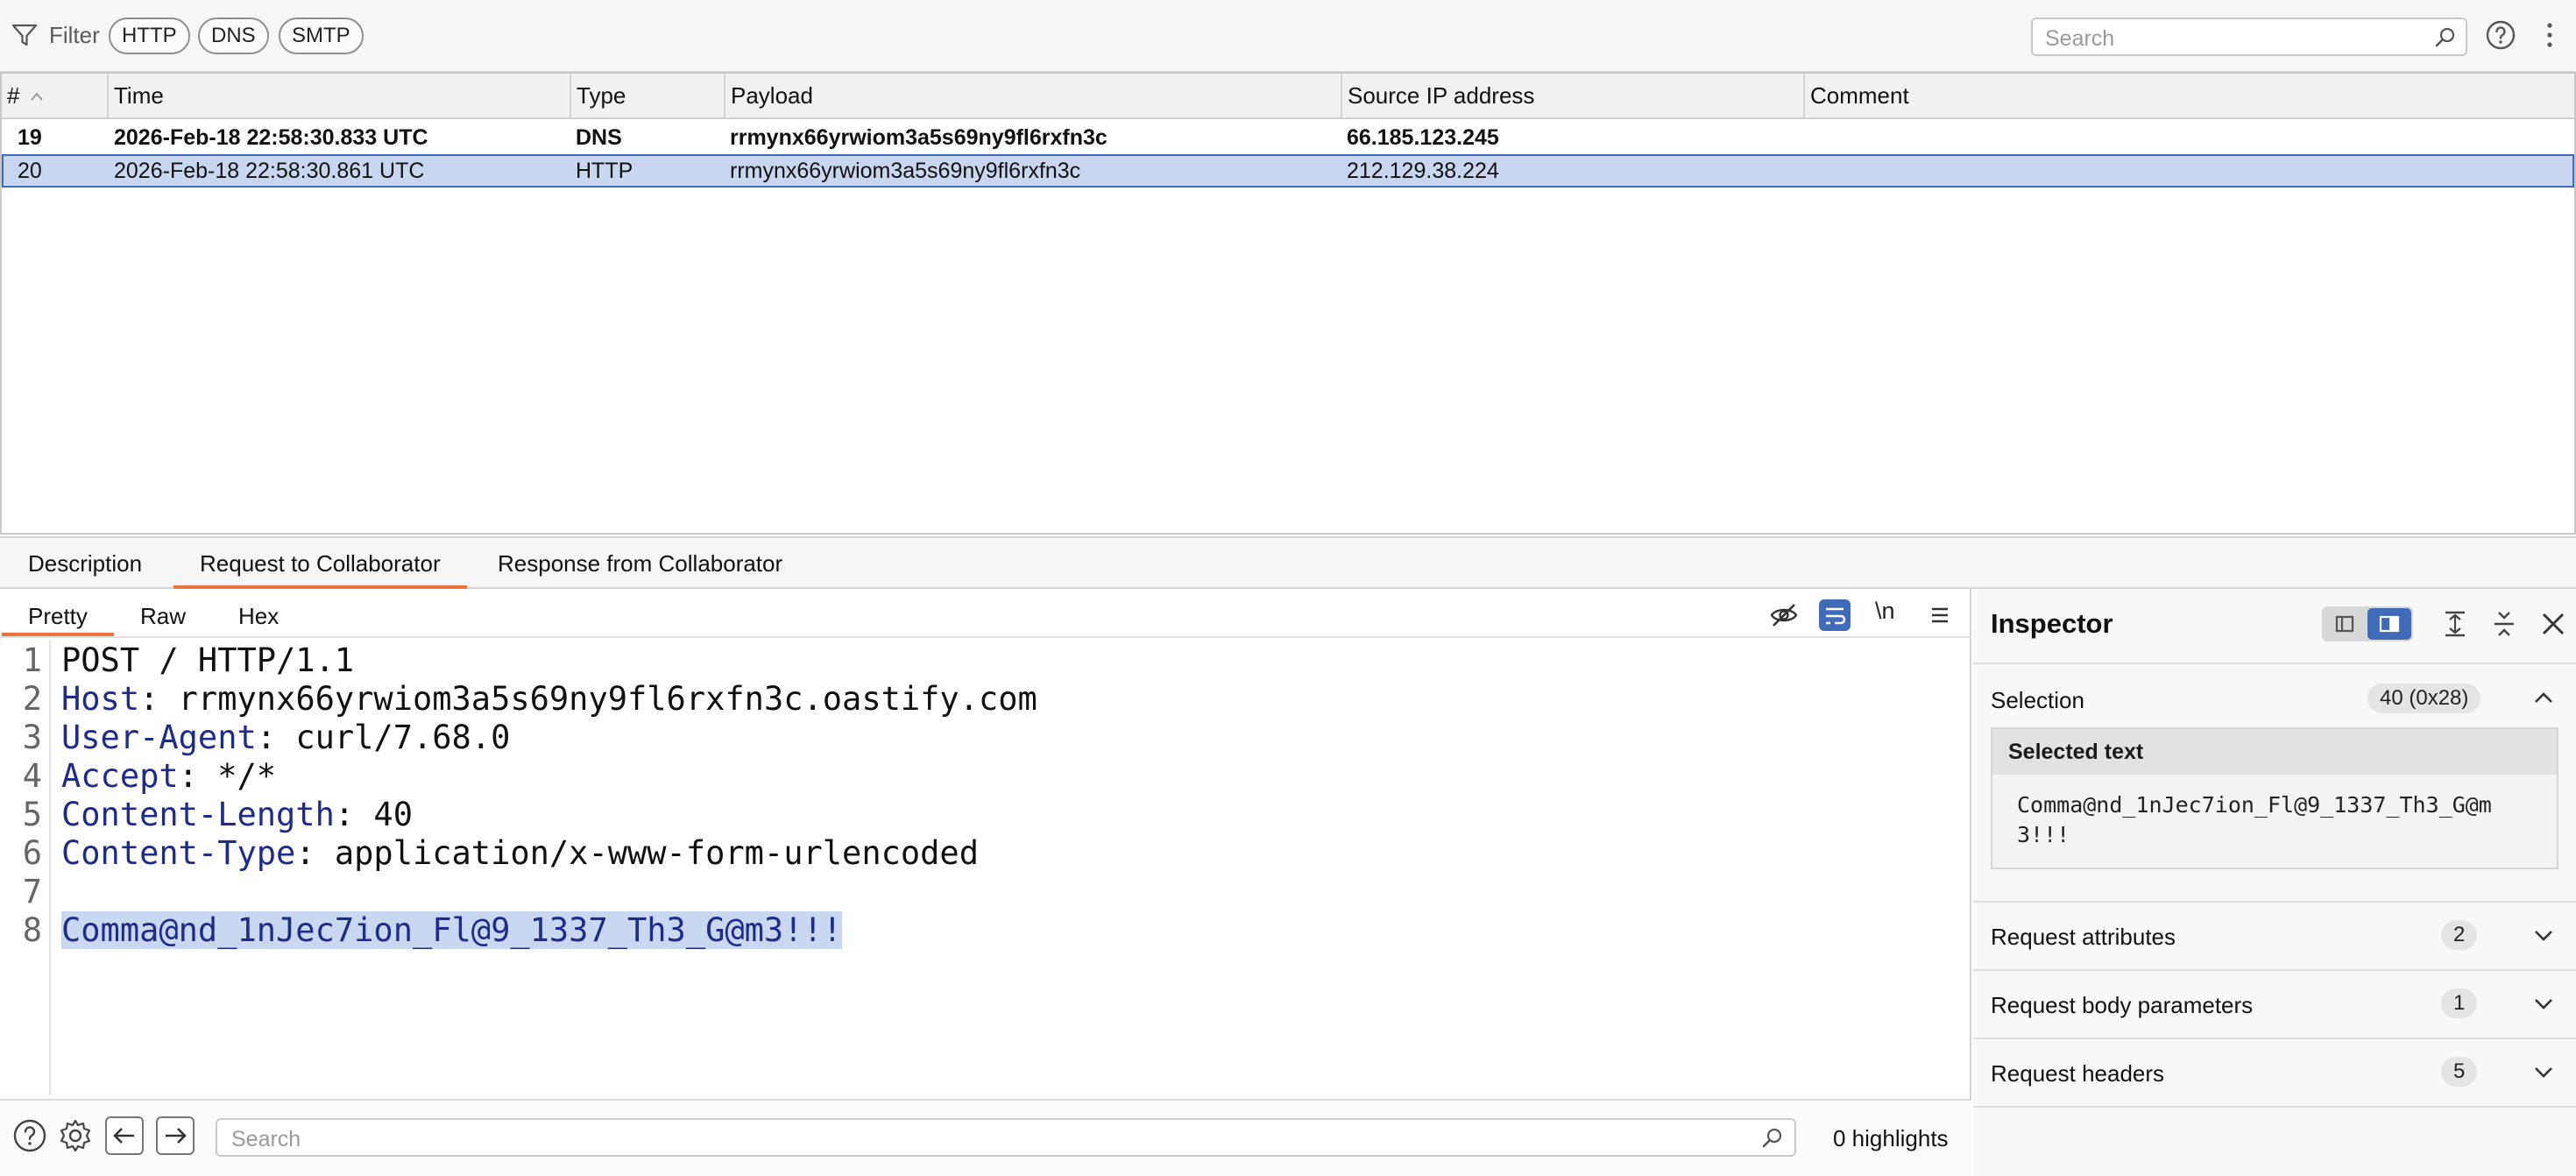 Image resolution: width=2576 pixels, height=1176 pixels. What do you see at coordinates (604, 171) in the screenshot?
I see `cell-type: HTTP` at bounding box center [604, 171].